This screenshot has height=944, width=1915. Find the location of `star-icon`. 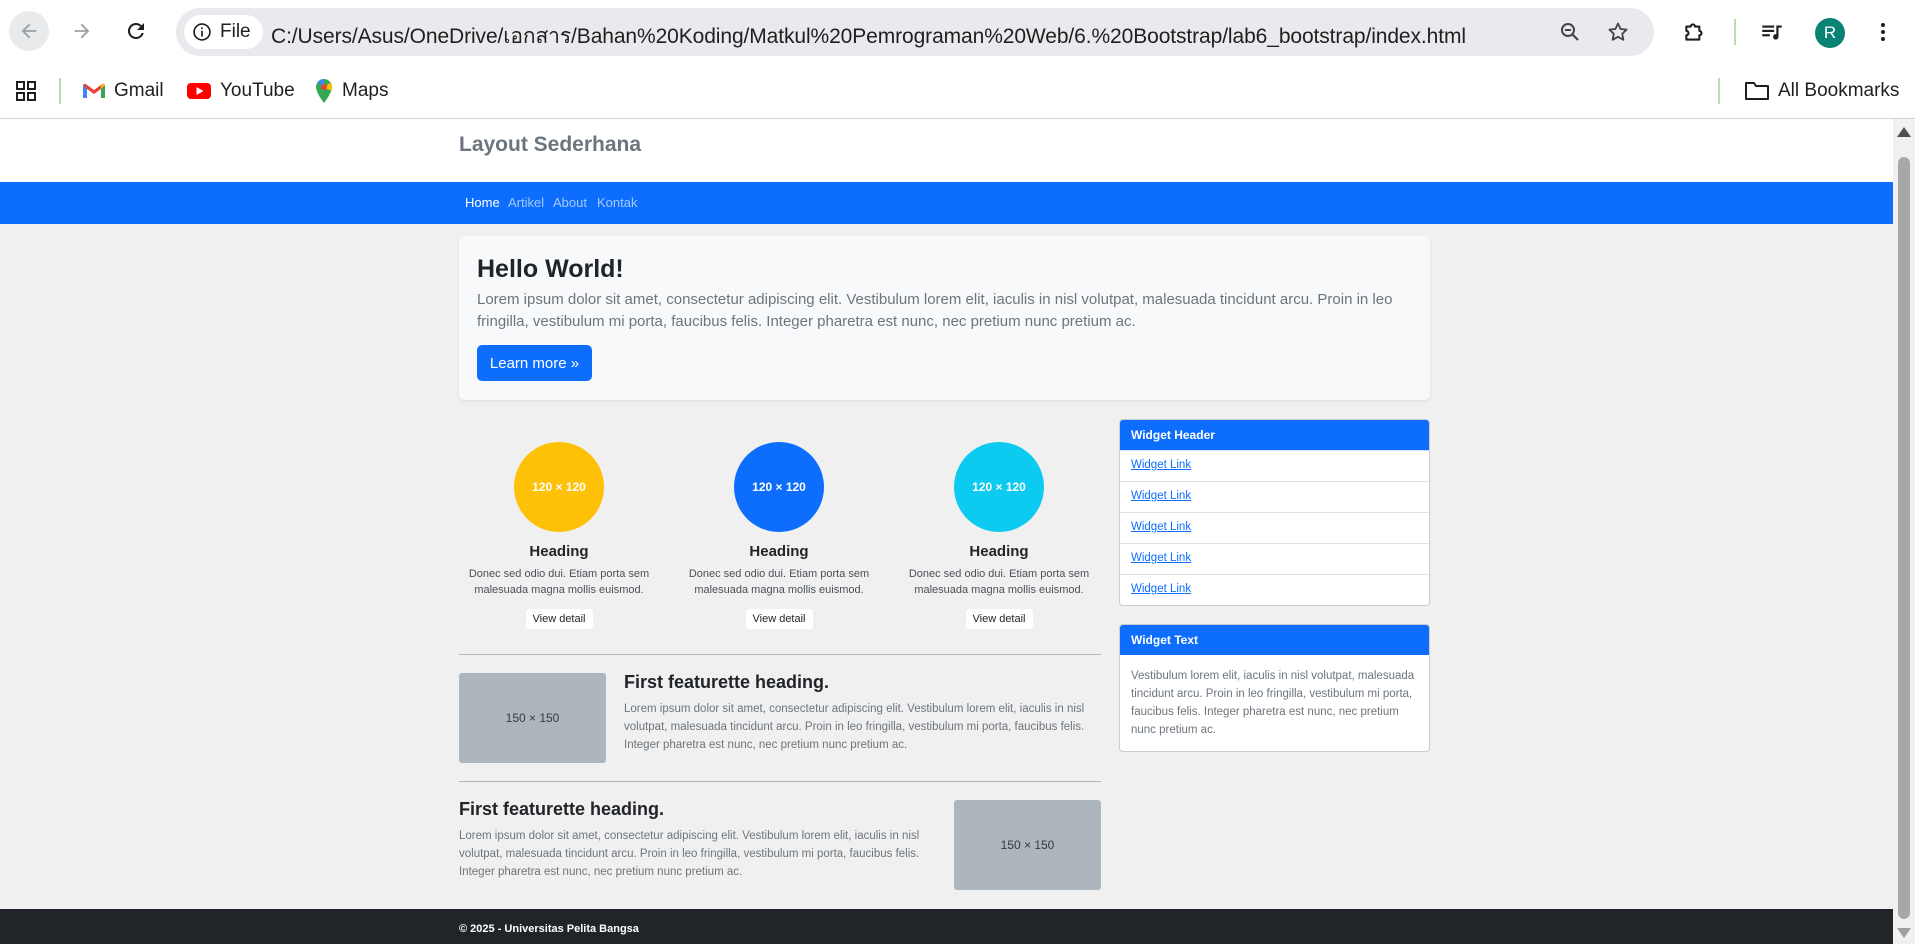

star-icon is located at coordinates (1618, 32).